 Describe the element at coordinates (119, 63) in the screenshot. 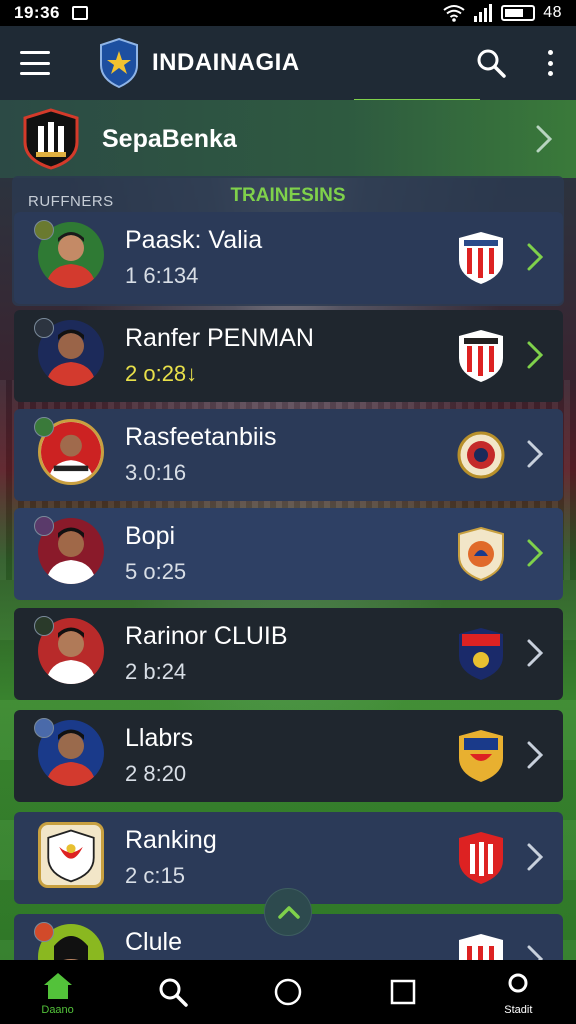

I see `shield-star-icon` at that location.